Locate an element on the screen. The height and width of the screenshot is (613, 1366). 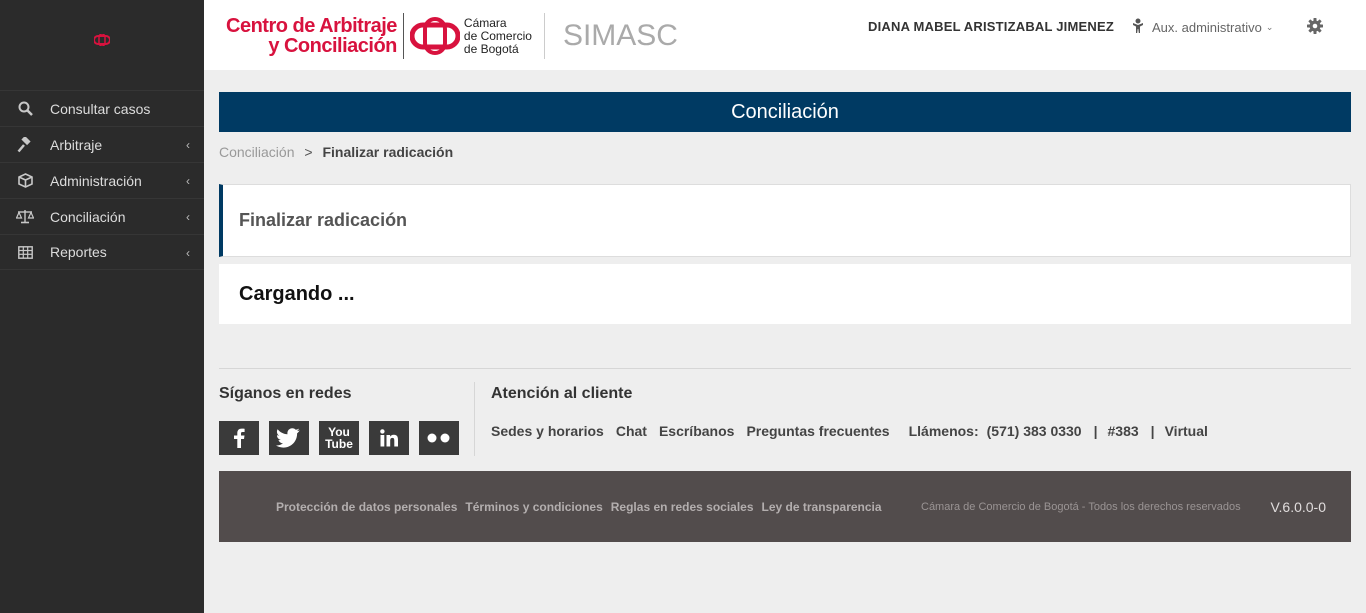
scale-icon is located at coordinates (25, 216).